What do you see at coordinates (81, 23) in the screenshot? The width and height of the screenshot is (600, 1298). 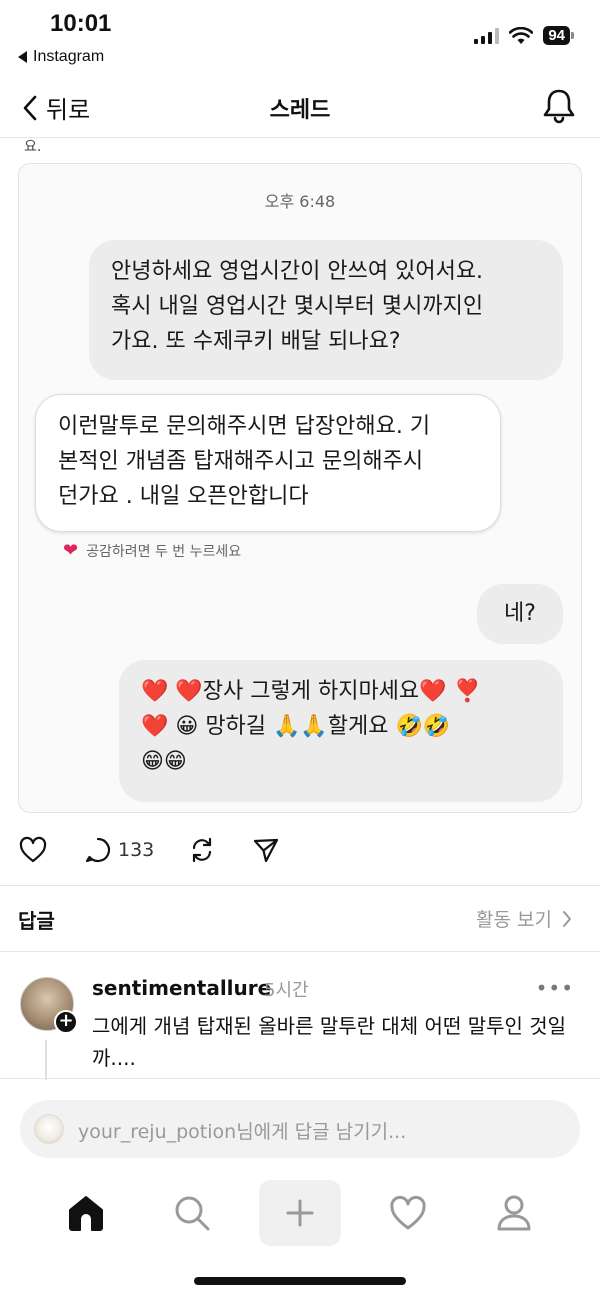 I see `status-time: 10:01` at bounding box center [81, 23].